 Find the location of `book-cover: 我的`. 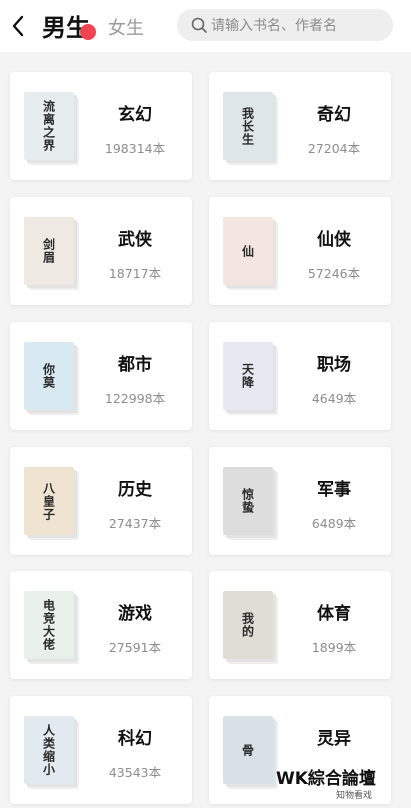

book-cover: 我的 is located at coordinates (248, 625).